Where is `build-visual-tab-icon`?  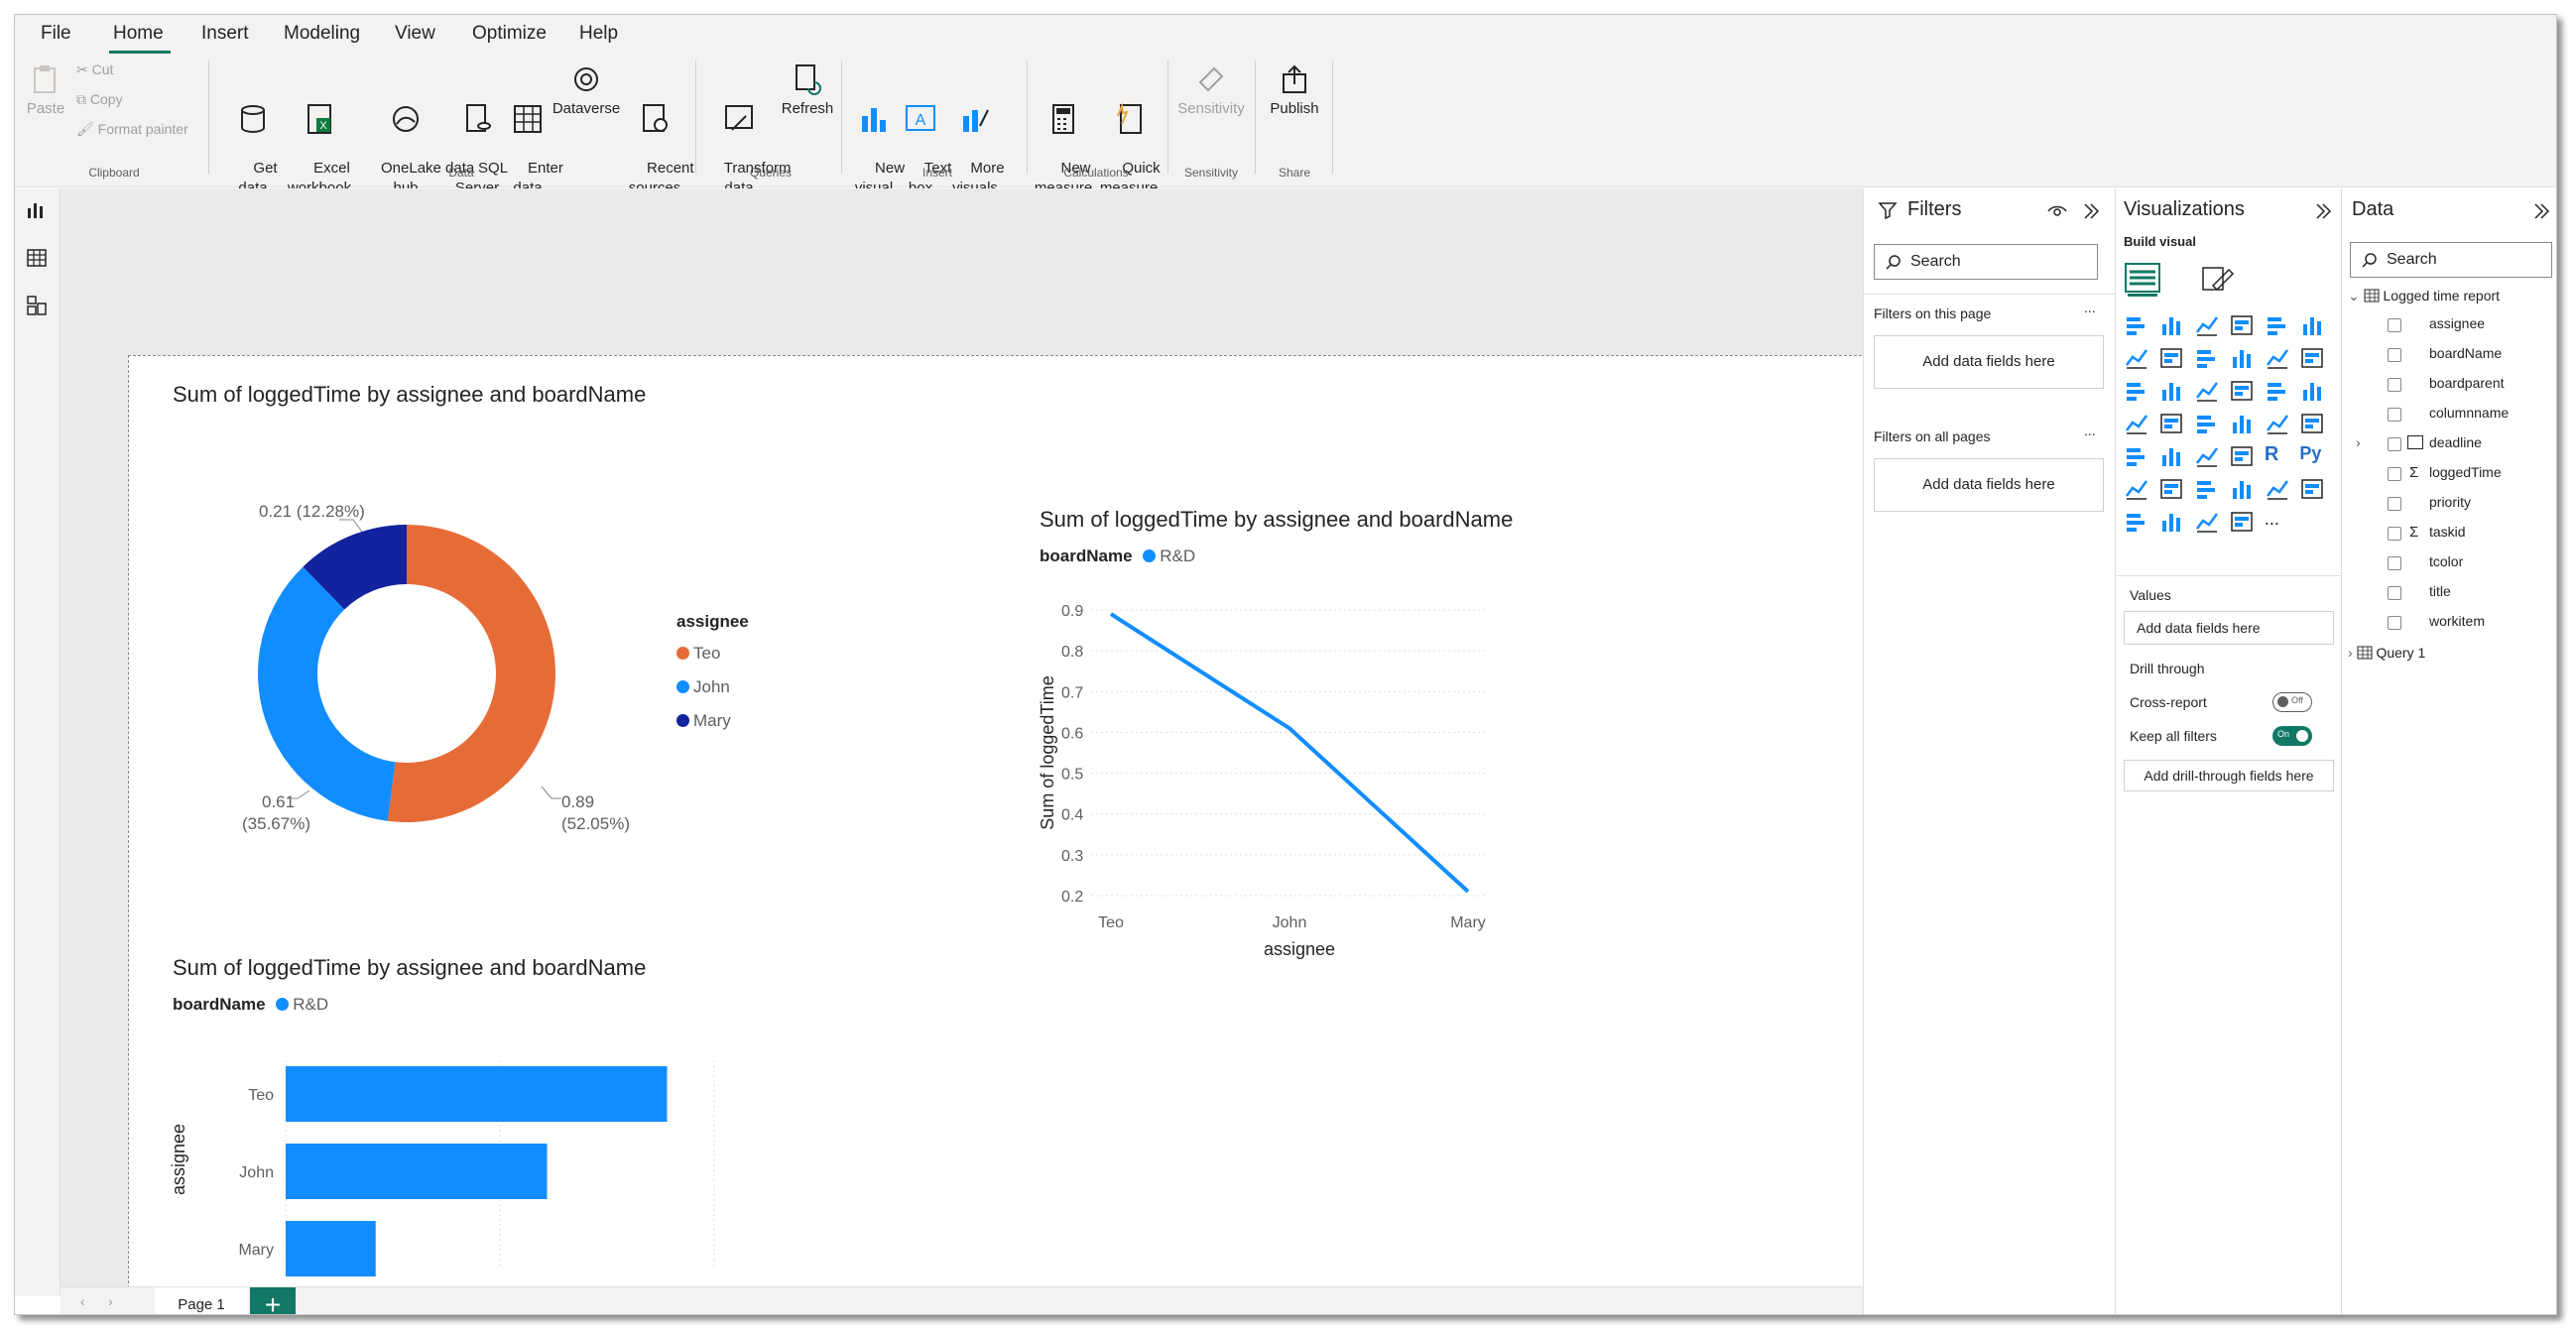 build-visual-tab-icon is located at coordinates (2143, 278).